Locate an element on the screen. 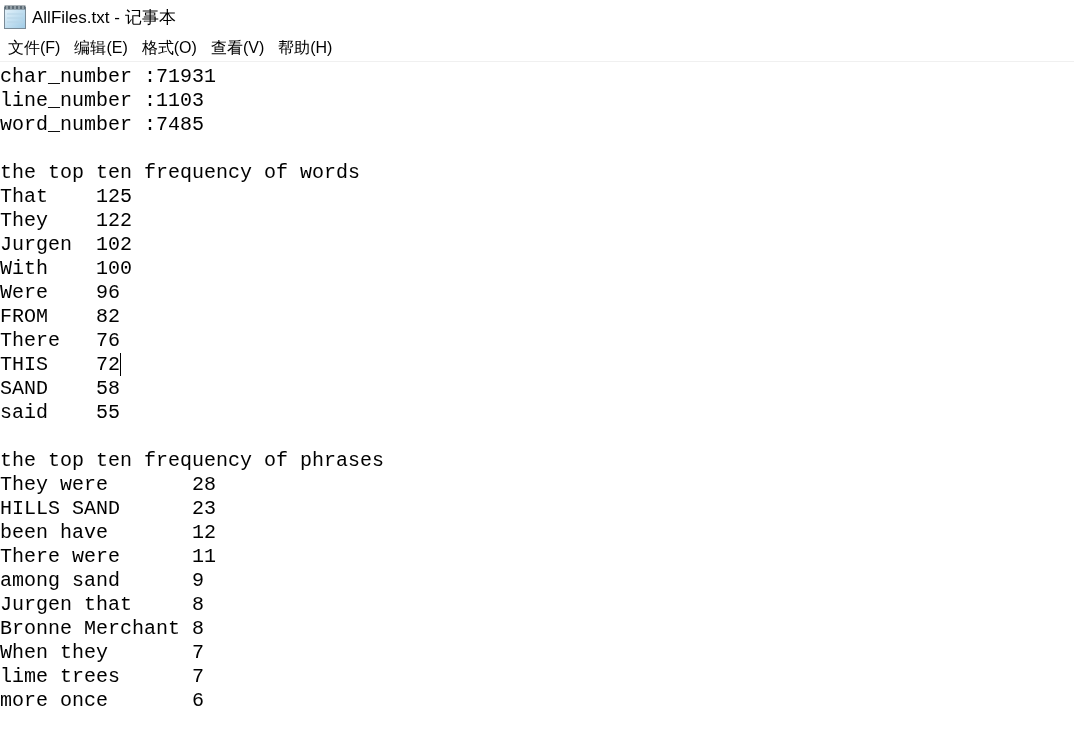 The image size is (1074, 737). word-text: Jurgen is located at coordinates (36, 244).